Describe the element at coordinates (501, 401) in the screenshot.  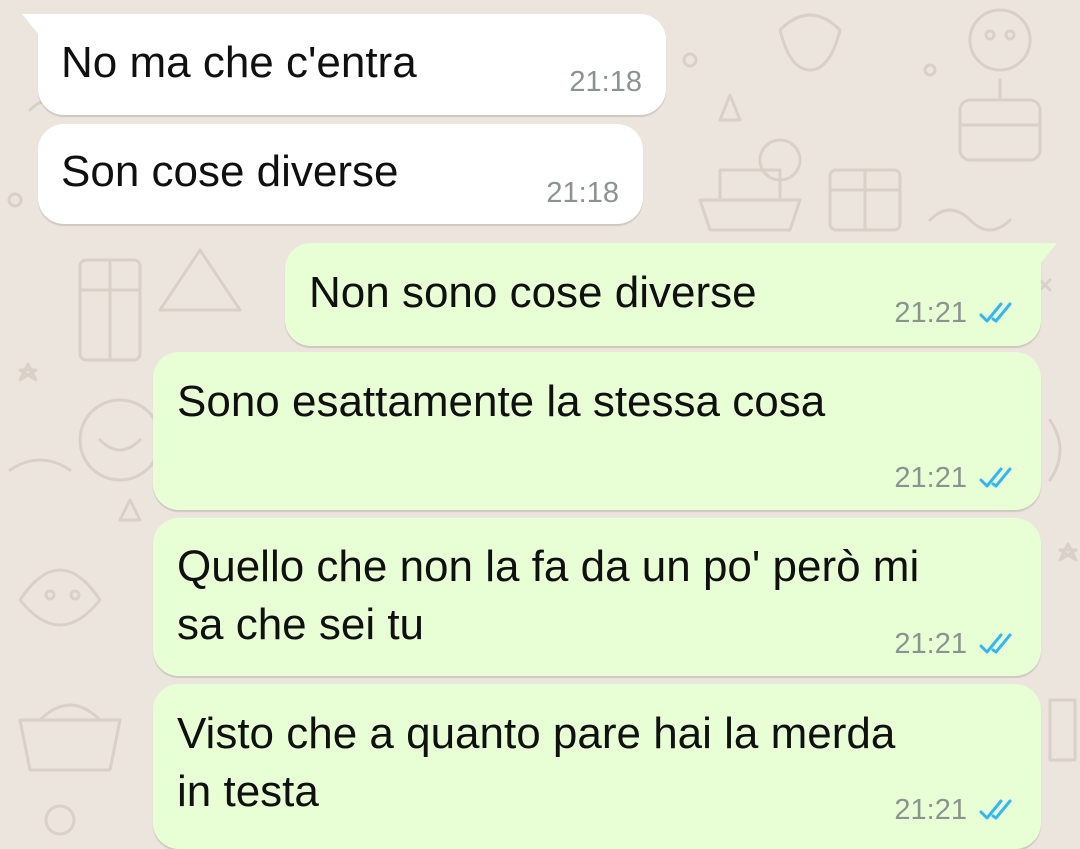
I see `message-text: Sono esattamente la stessa cosa` at that location.